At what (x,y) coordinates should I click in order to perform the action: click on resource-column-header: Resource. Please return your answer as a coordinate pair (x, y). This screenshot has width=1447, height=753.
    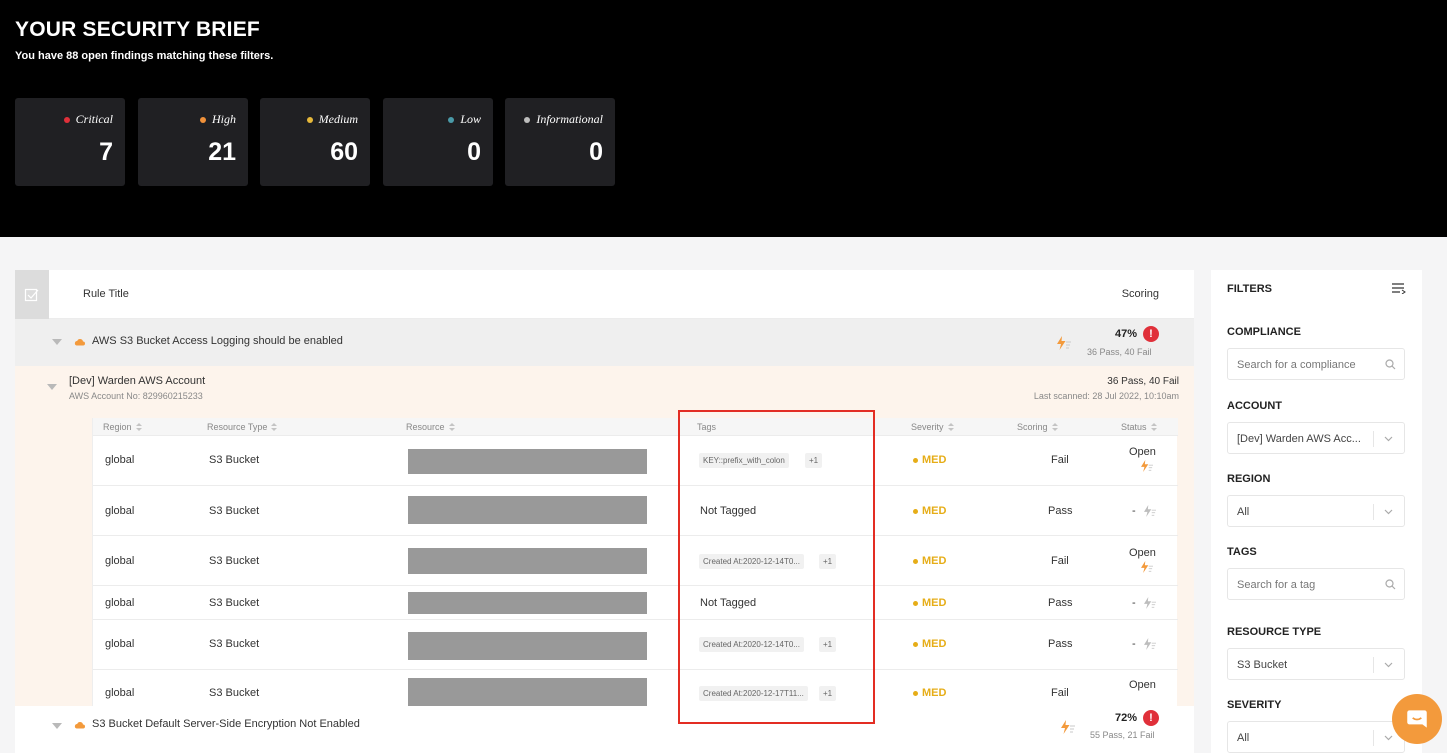
    Looking at the image, I should click on (430, 427).